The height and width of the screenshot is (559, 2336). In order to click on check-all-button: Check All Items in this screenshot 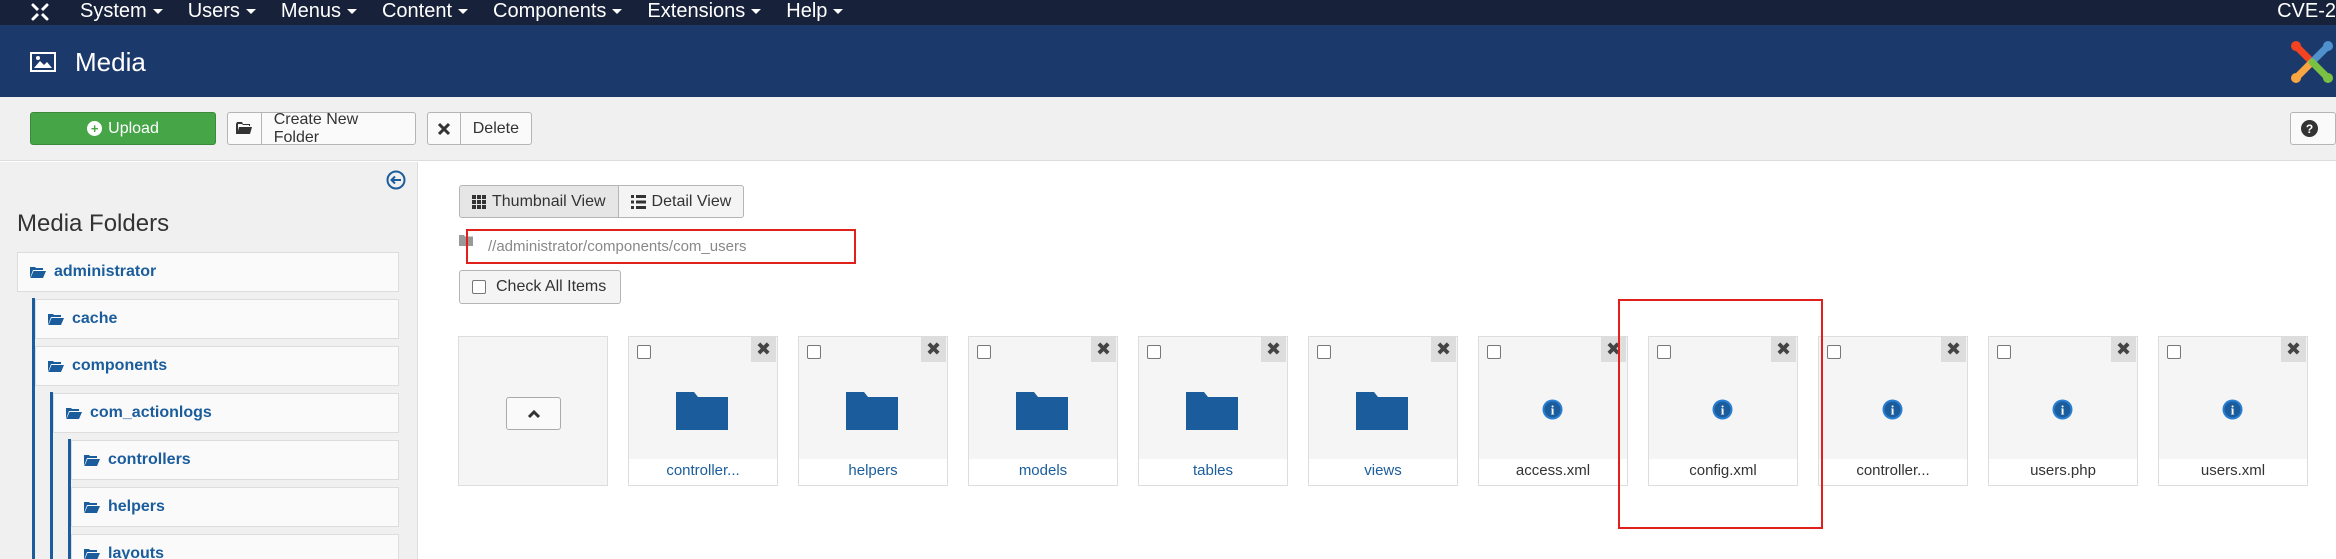, I will do `click(540, 287)`.